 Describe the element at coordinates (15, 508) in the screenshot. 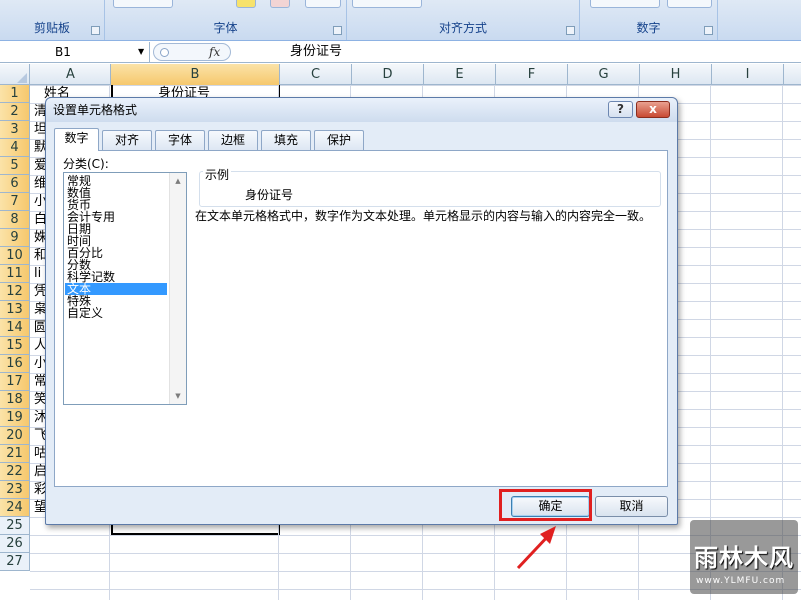

I see `row-header-24: 24` at that location.